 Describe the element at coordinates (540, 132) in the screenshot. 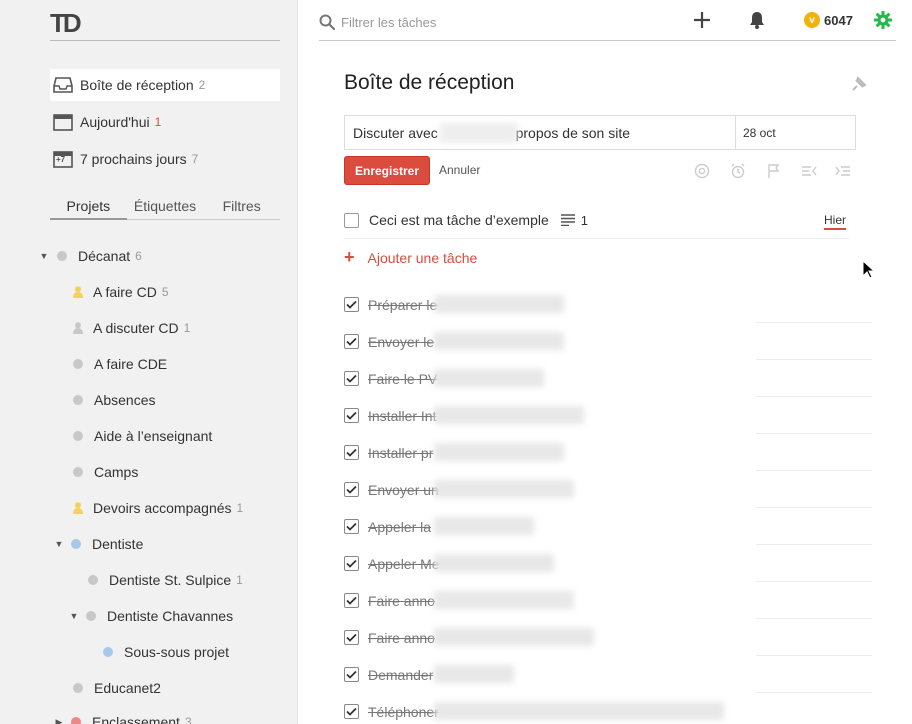

I see `task-content-input` at that location.